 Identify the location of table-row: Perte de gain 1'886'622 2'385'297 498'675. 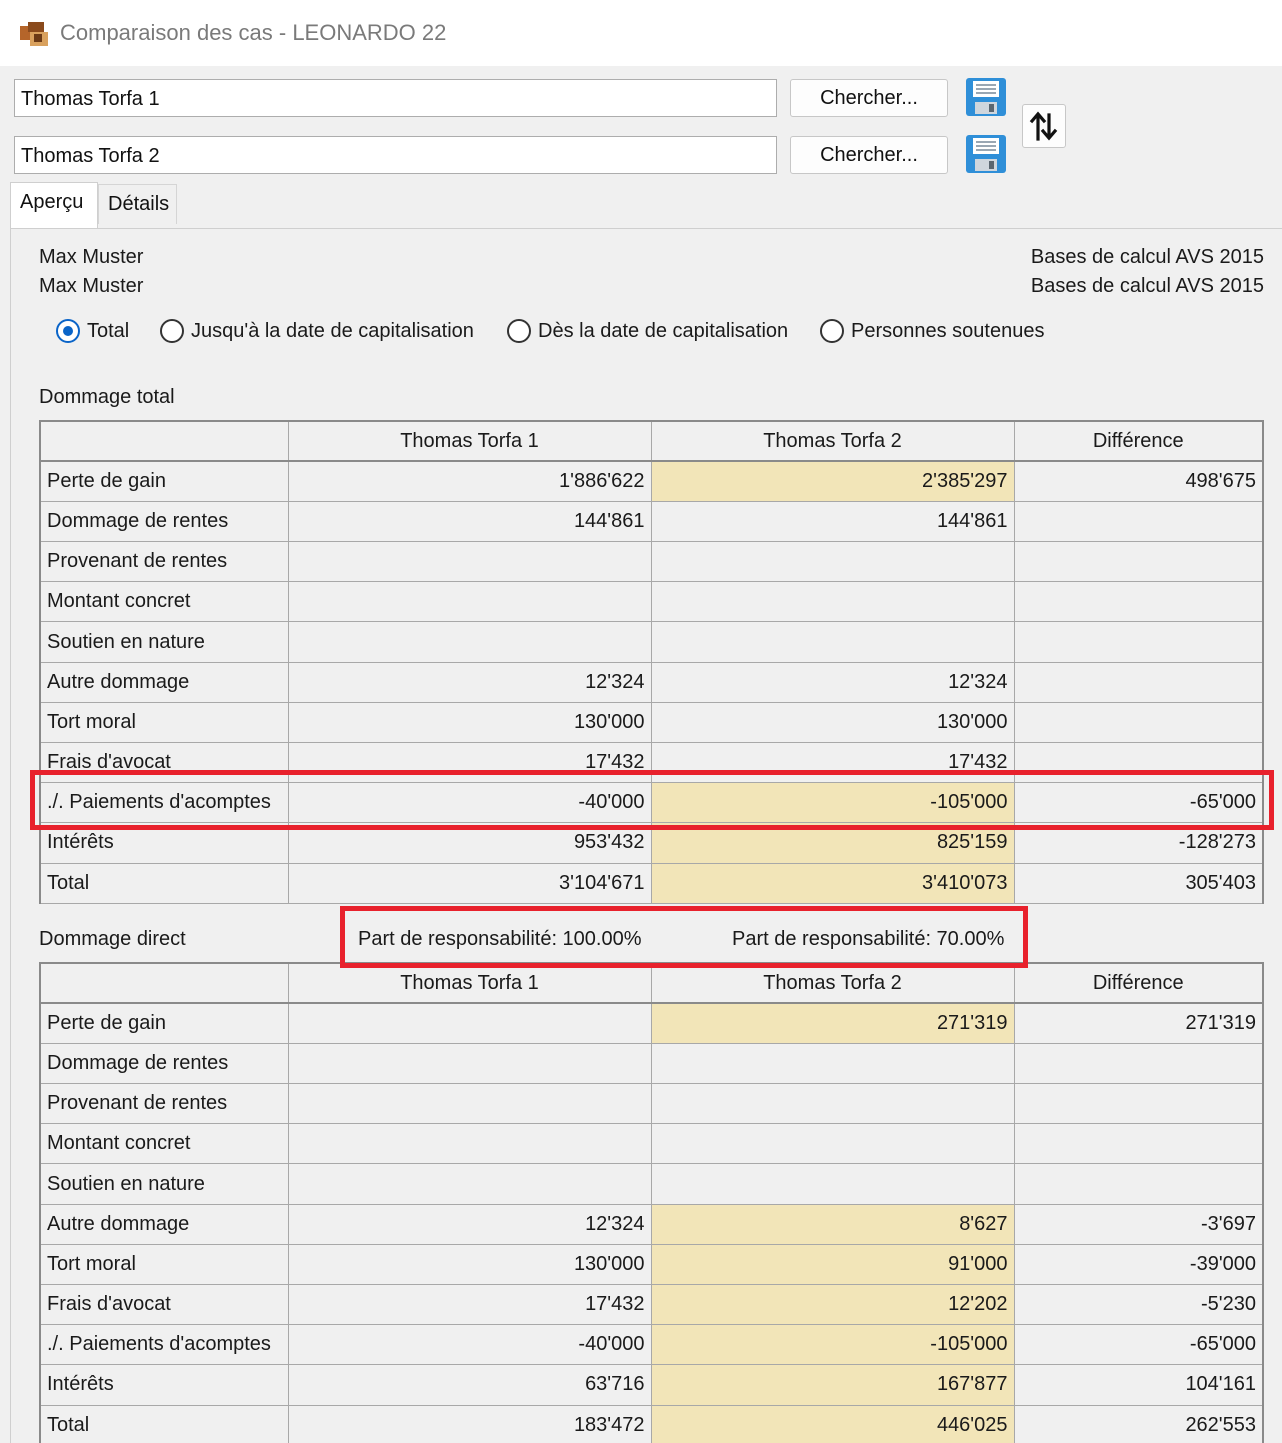
(651, 481).